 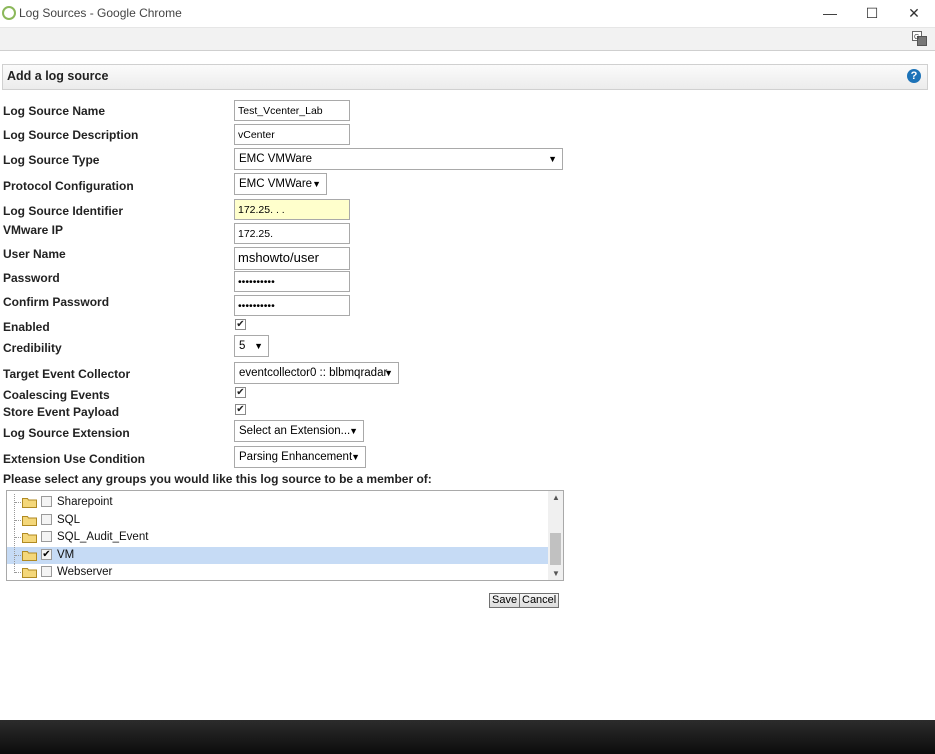 What do you see at coordinates (296, 457) in the screenshot?
I see `extension-use-condition-value: Parsing Enhancement` at bounding box center [296, 457].